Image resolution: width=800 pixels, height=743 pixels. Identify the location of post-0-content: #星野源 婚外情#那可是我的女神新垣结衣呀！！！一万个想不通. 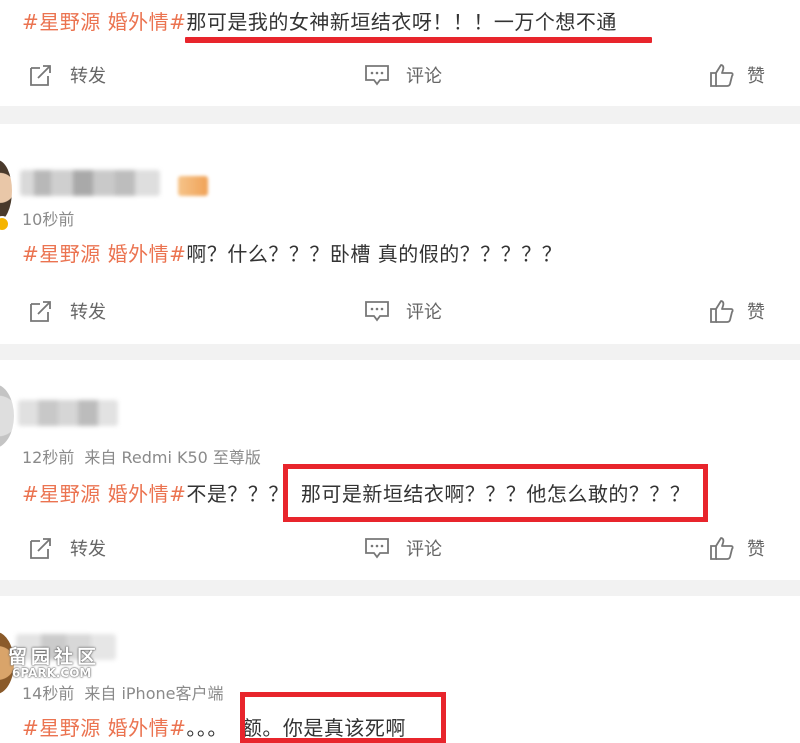
(319, 20).